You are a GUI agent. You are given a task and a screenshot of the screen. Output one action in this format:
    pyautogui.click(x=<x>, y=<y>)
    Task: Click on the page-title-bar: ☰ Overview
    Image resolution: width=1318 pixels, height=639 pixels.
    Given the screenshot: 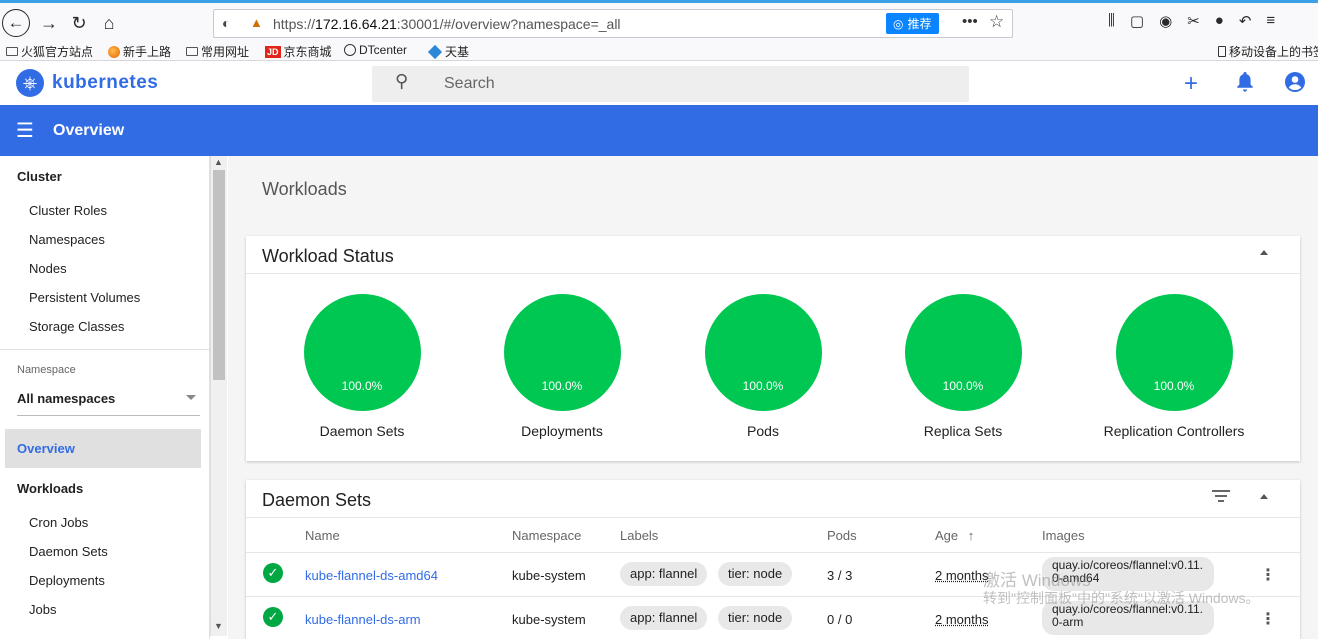 What is the action you would take?
    pyautogui.click(x=659, y=130)
    